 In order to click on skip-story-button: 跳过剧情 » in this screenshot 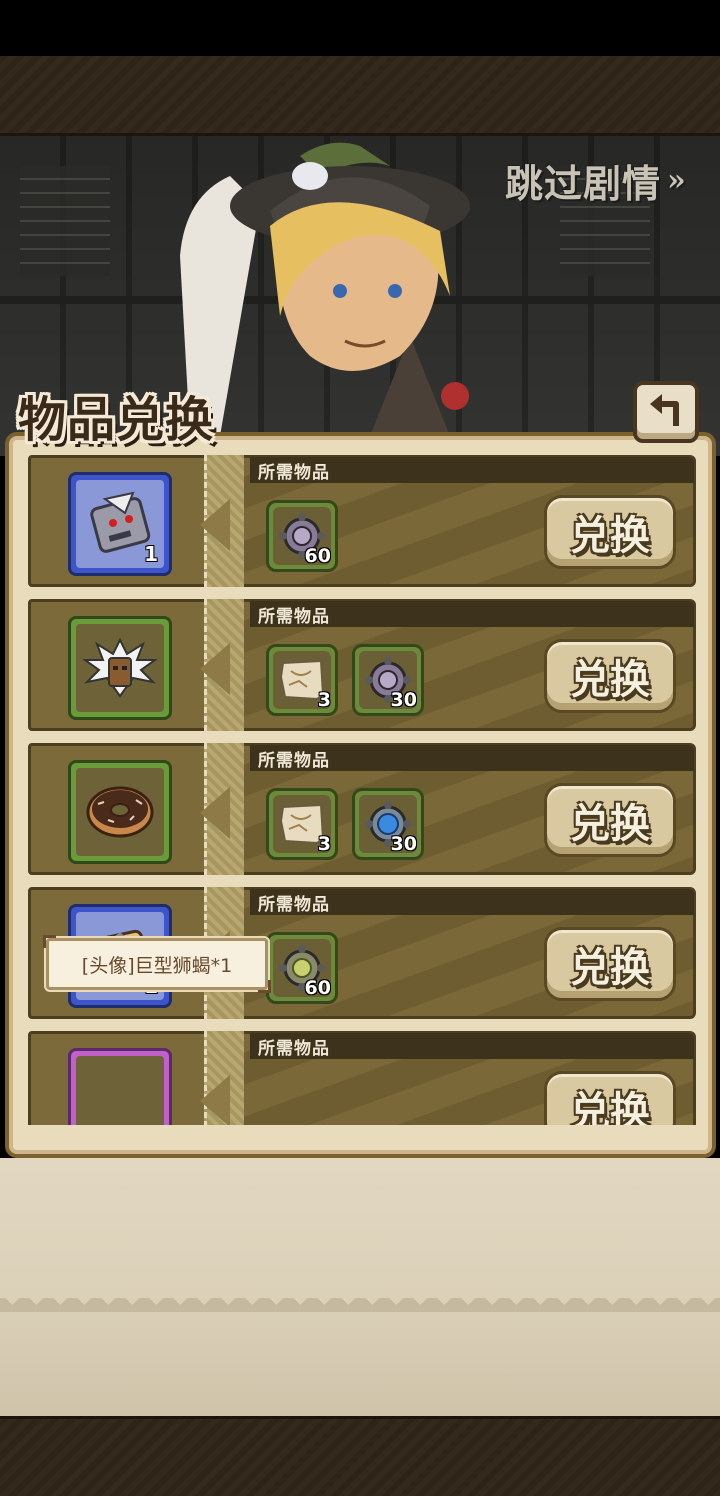, I will do `click(605, 180)`.